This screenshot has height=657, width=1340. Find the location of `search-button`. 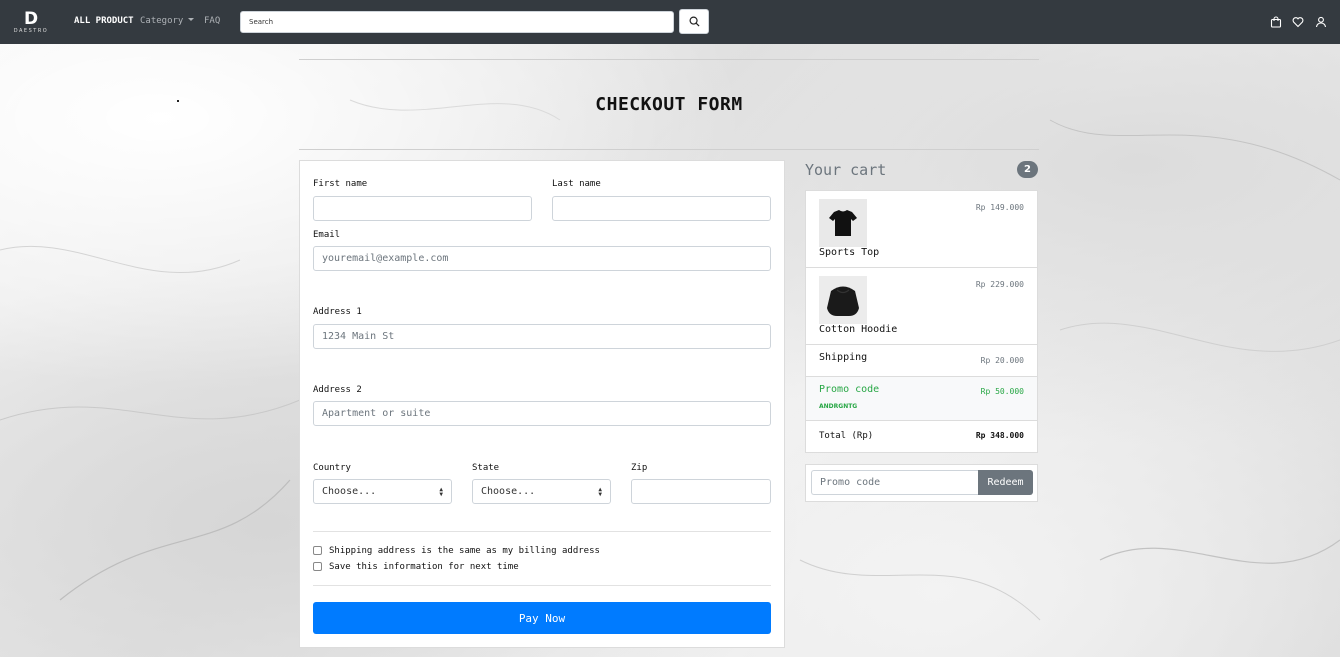

search-button is located at coordinates (694, 21).